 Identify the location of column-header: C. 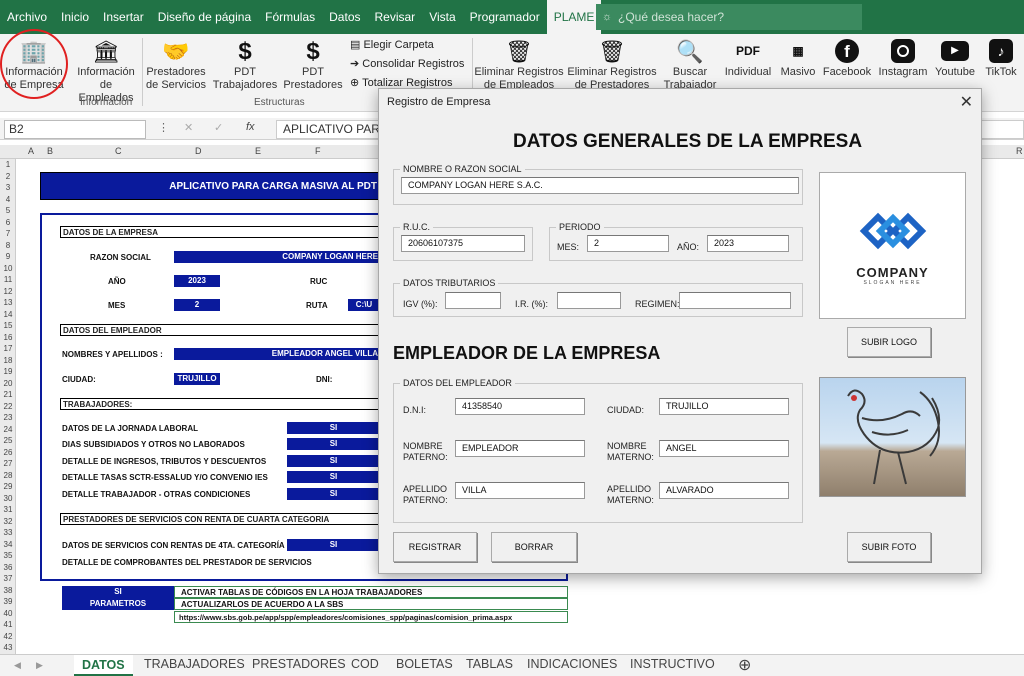
(118, 151).